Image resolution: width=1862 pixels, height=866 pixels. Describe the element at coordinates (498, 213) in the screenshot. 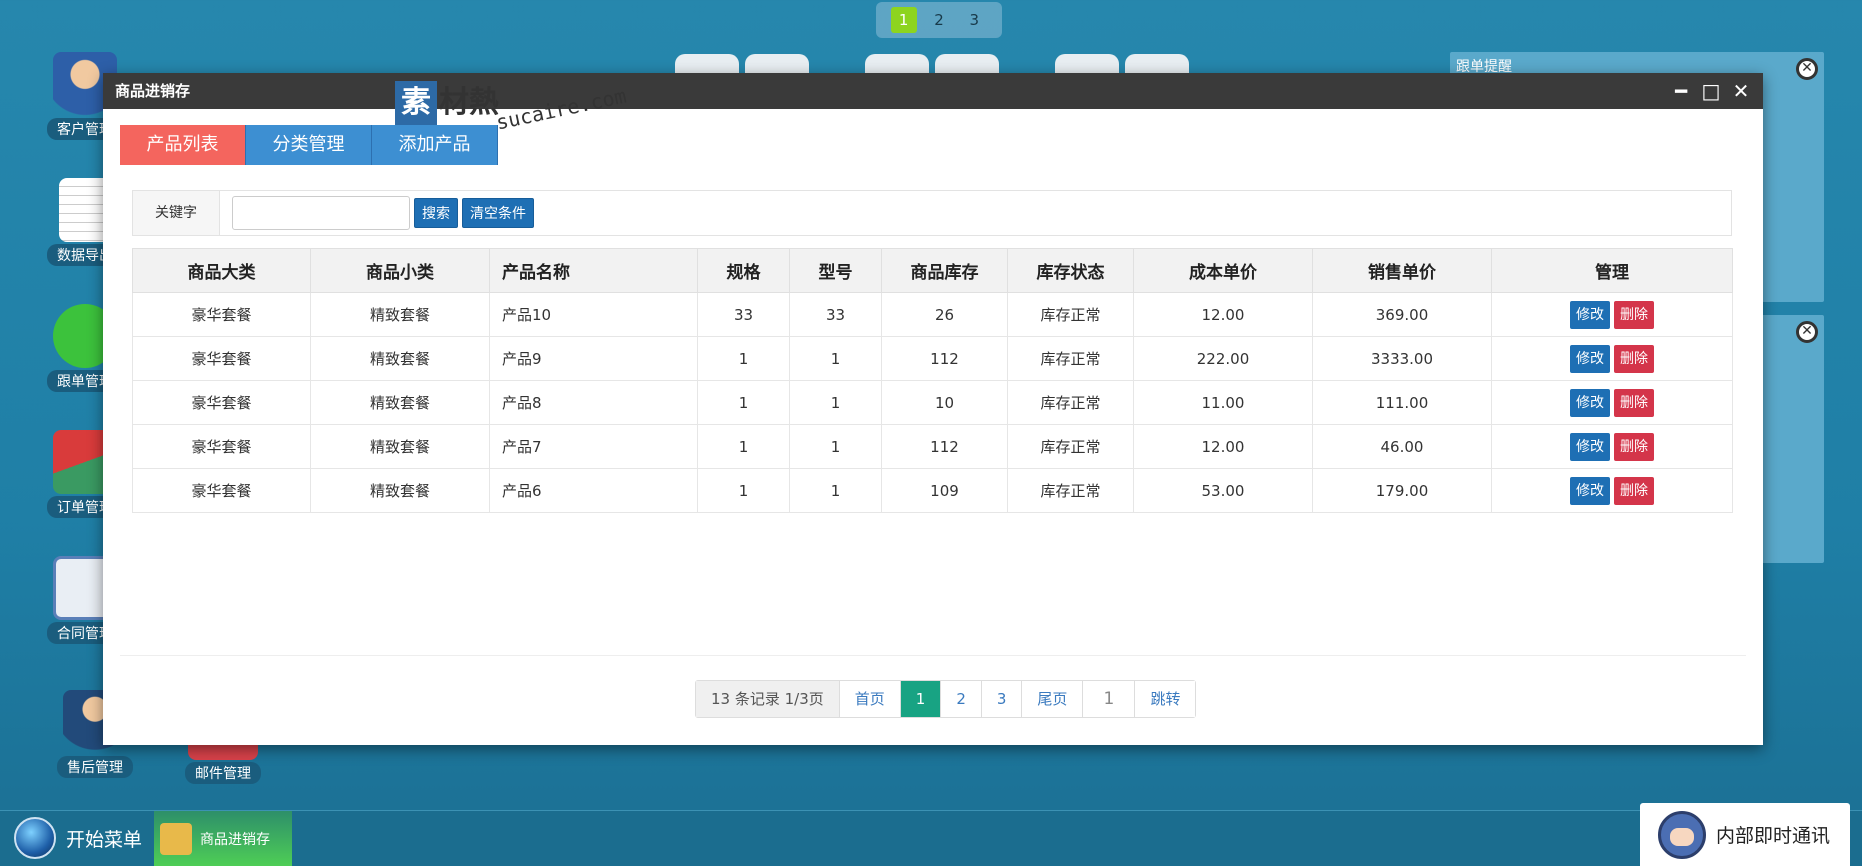

I see `clear-conditions-button: 清空条件` at that location.